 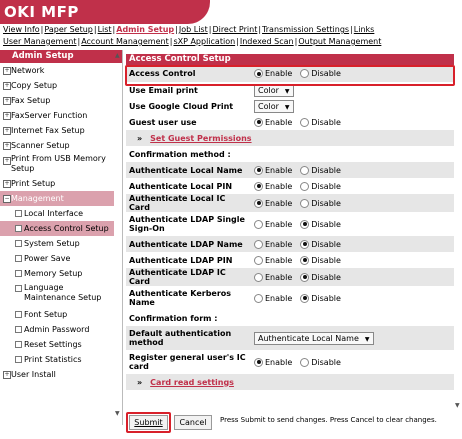 I want to click on sidebar-item-scanner-setup: + Scanner Setup, so click(x=61, y=145).